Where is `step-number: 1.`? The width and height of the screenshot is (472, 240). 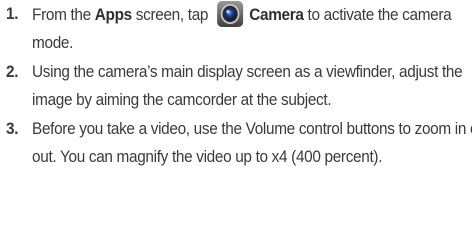 step-number: 1. is located at coordinates (12, 14).